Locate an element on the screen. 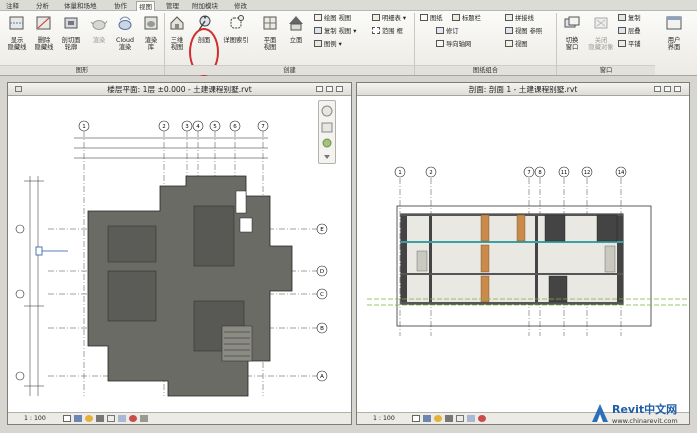 This screenshot has width=697, height=433. tab-addins: 附加模块 is located at coordinates (205, 6).